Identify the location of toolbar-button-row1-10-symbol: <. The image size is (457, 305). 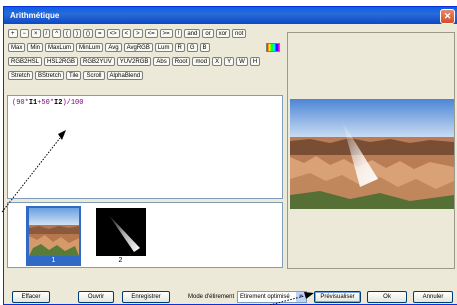
(126, 33).